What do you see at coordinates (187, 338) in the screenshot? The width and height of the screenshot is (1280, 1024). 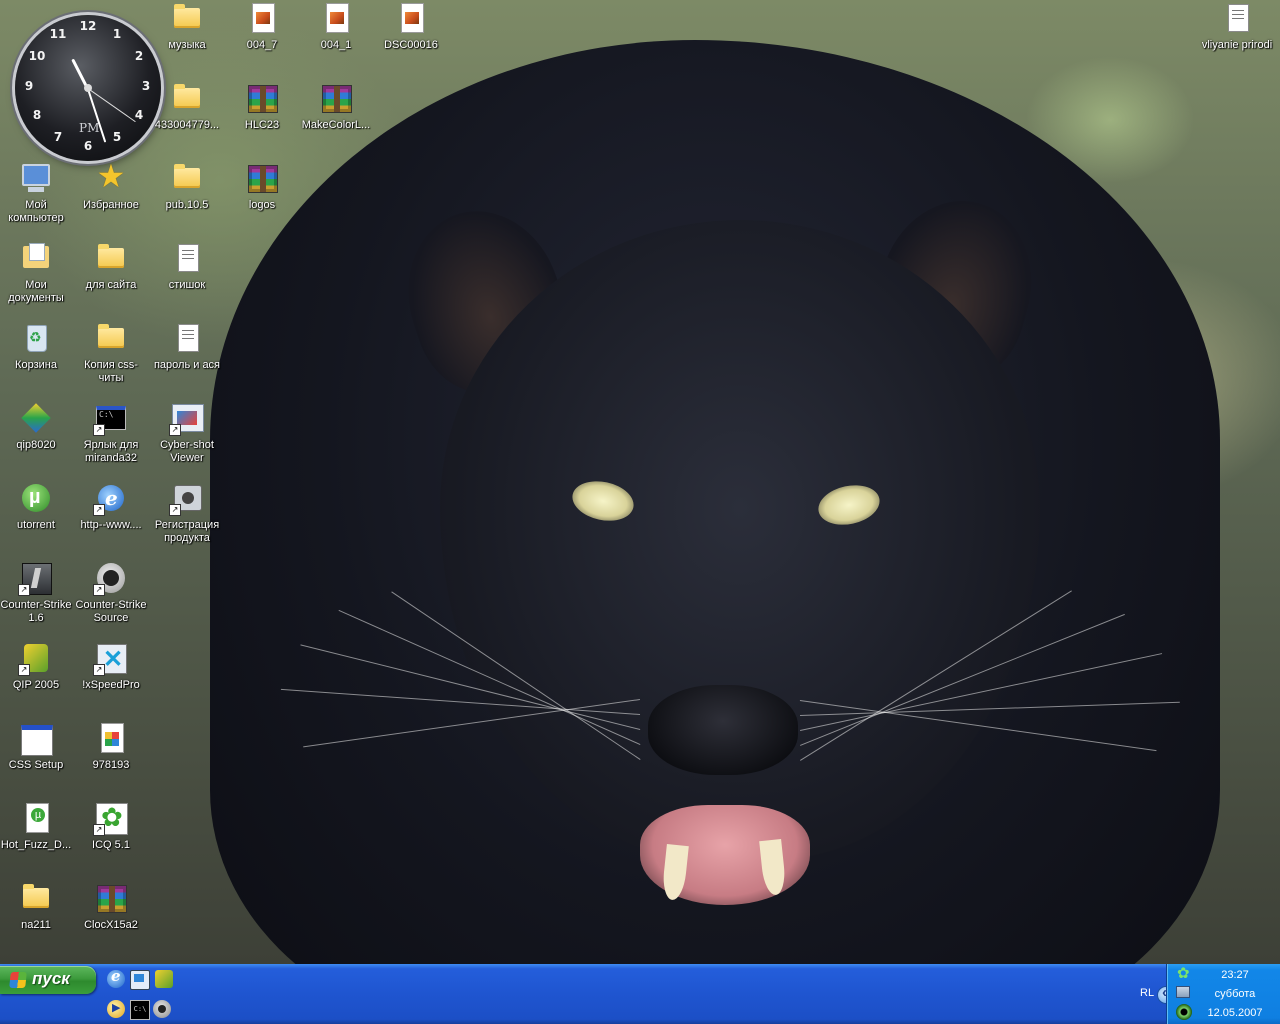 I see `text-document-icon` at bounding box center [187, 338].